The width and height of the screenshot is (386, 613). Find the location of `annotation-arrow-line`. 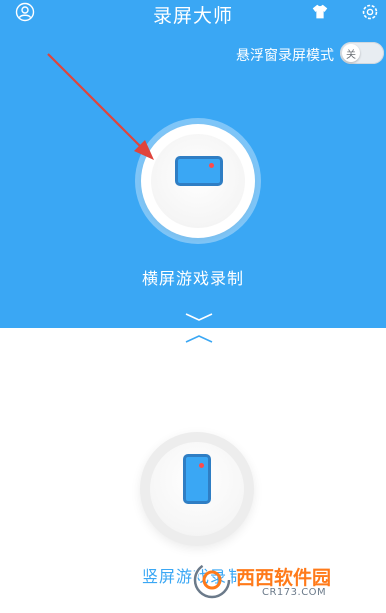

annotation-arrow-line is located at coordinates (96, 102).